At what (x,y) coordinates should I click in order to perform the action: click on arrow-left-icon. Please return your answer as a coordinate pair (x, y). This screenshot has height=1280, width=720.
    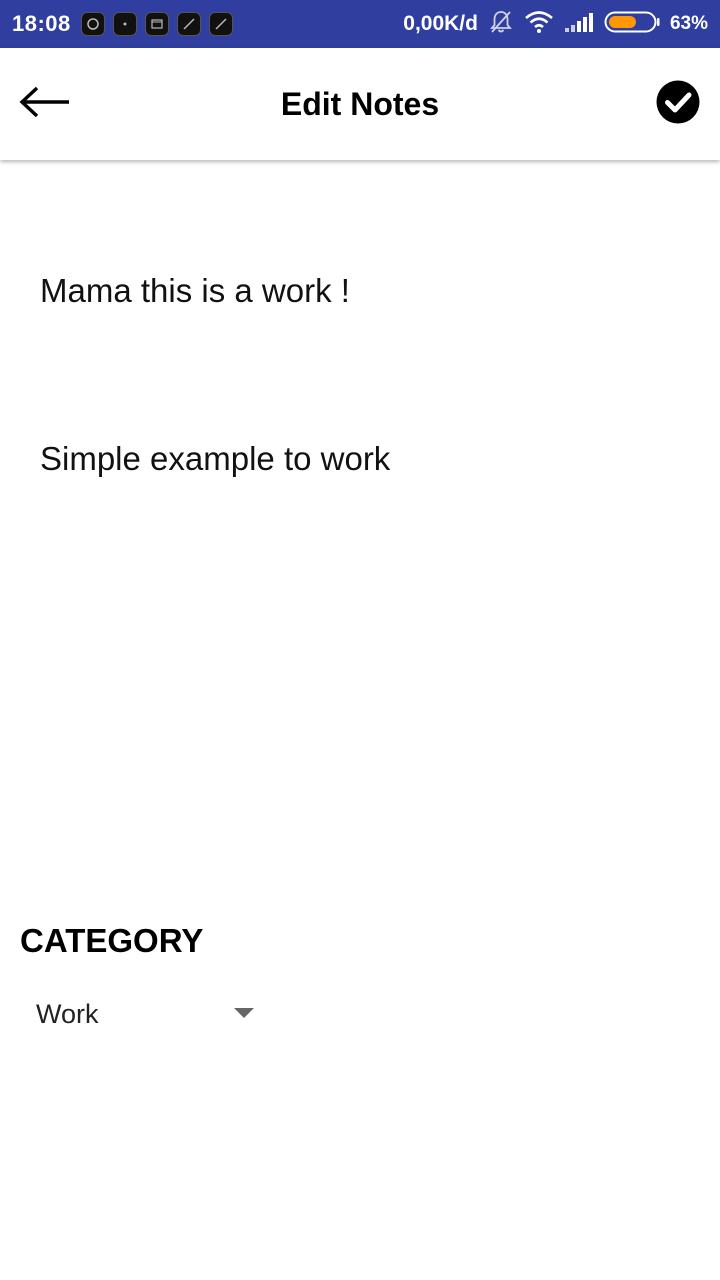
    Looking at the image, I should click on (45, 104).